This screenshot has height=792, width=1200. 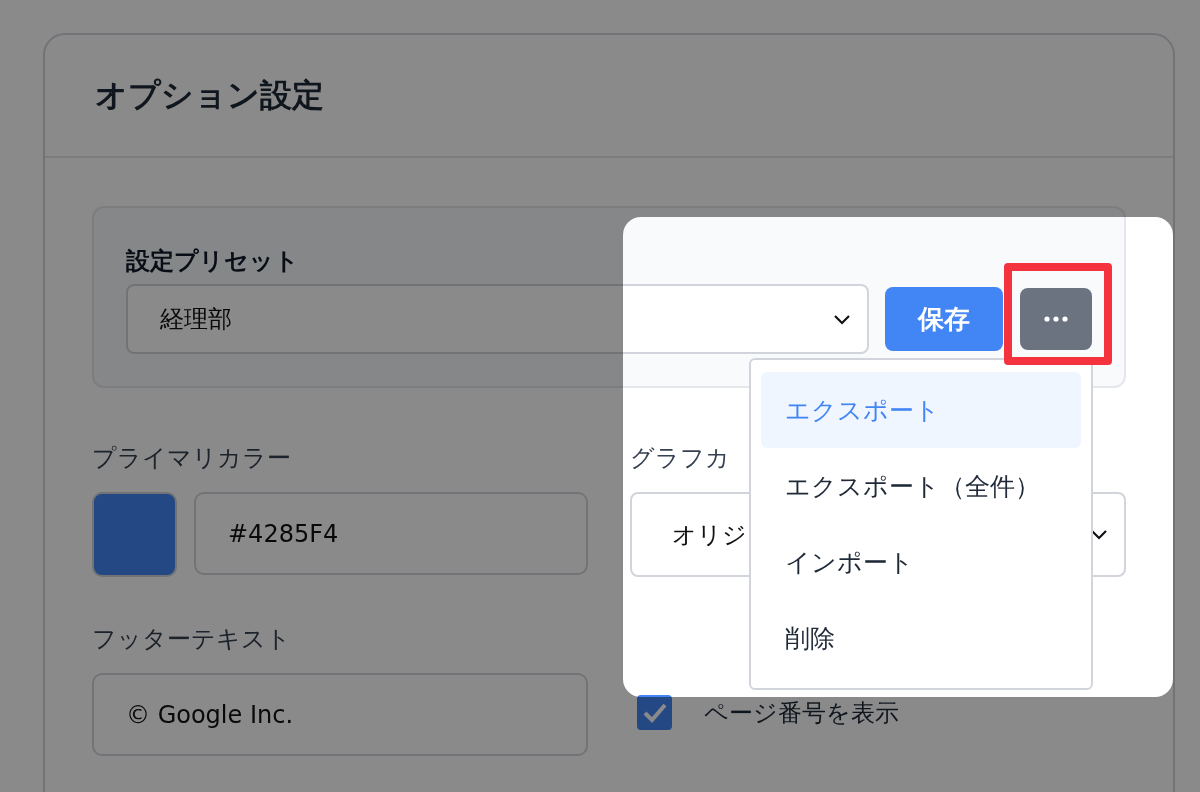 I want to click on more-button, so click(x=1056, y=319).